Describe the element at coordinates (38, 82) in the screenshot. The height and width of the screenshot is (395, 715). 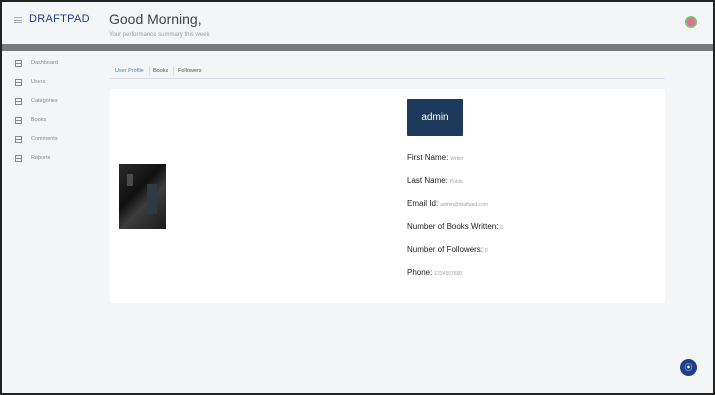
I see `sidebar-item-label: Users` at that location.